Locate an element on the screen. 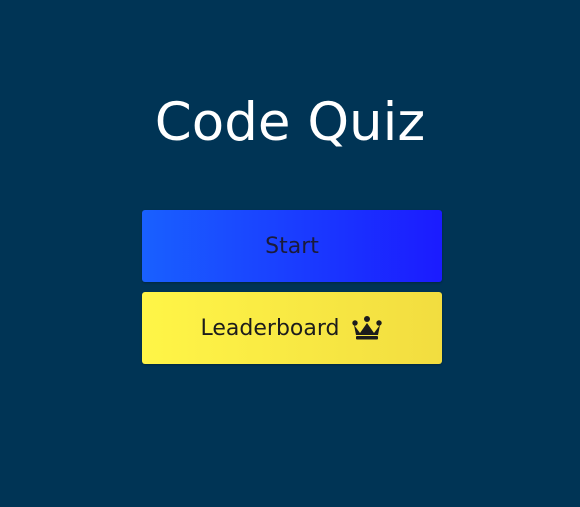 The width and height of the screenshot is (580, 507). page-title: Code Quiz is located at coordinates (290, 122).